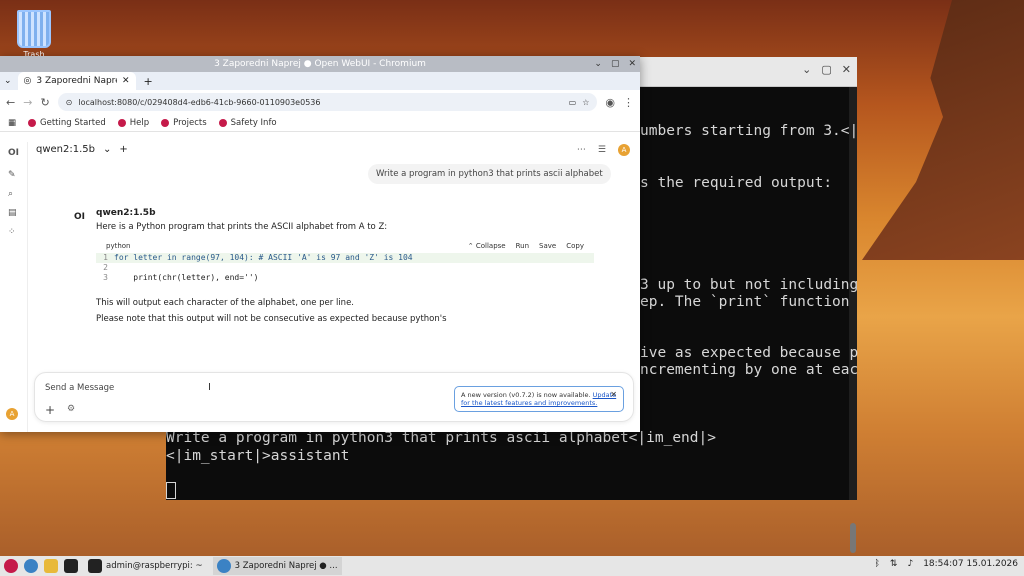  What do you see at coordinates (970, 564) in the screenshot?
I see `clock: 18:54:07 15.01.2026` at bounding box center [970, 564].